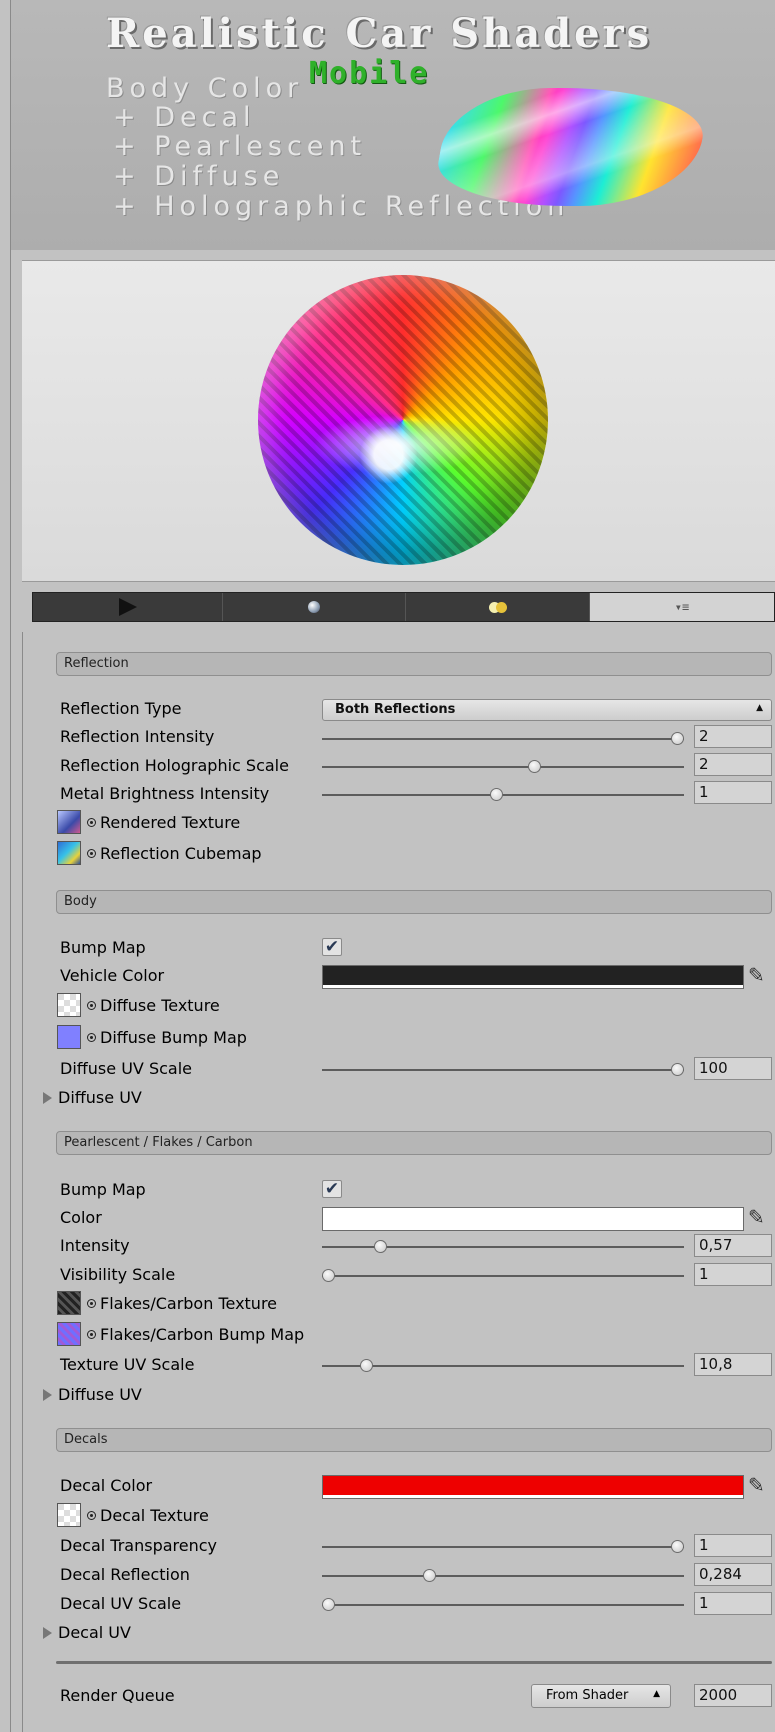 The image size is (775, 1732). I want to click on render-queue-mode-value: From Shader, so click(587, 1695).